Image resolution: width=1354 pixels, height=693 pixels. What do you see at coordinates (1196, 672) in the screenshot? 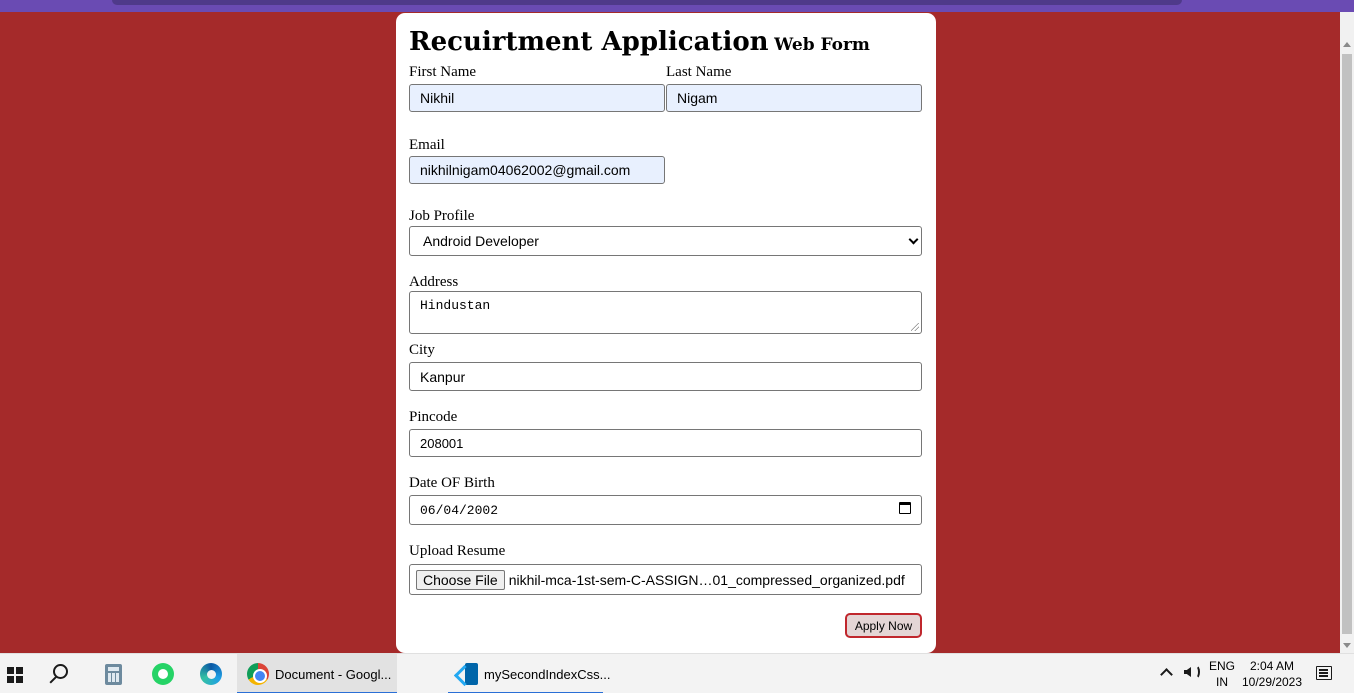
I see `speaker-wave-icon` at bounding box center [1196, 672].